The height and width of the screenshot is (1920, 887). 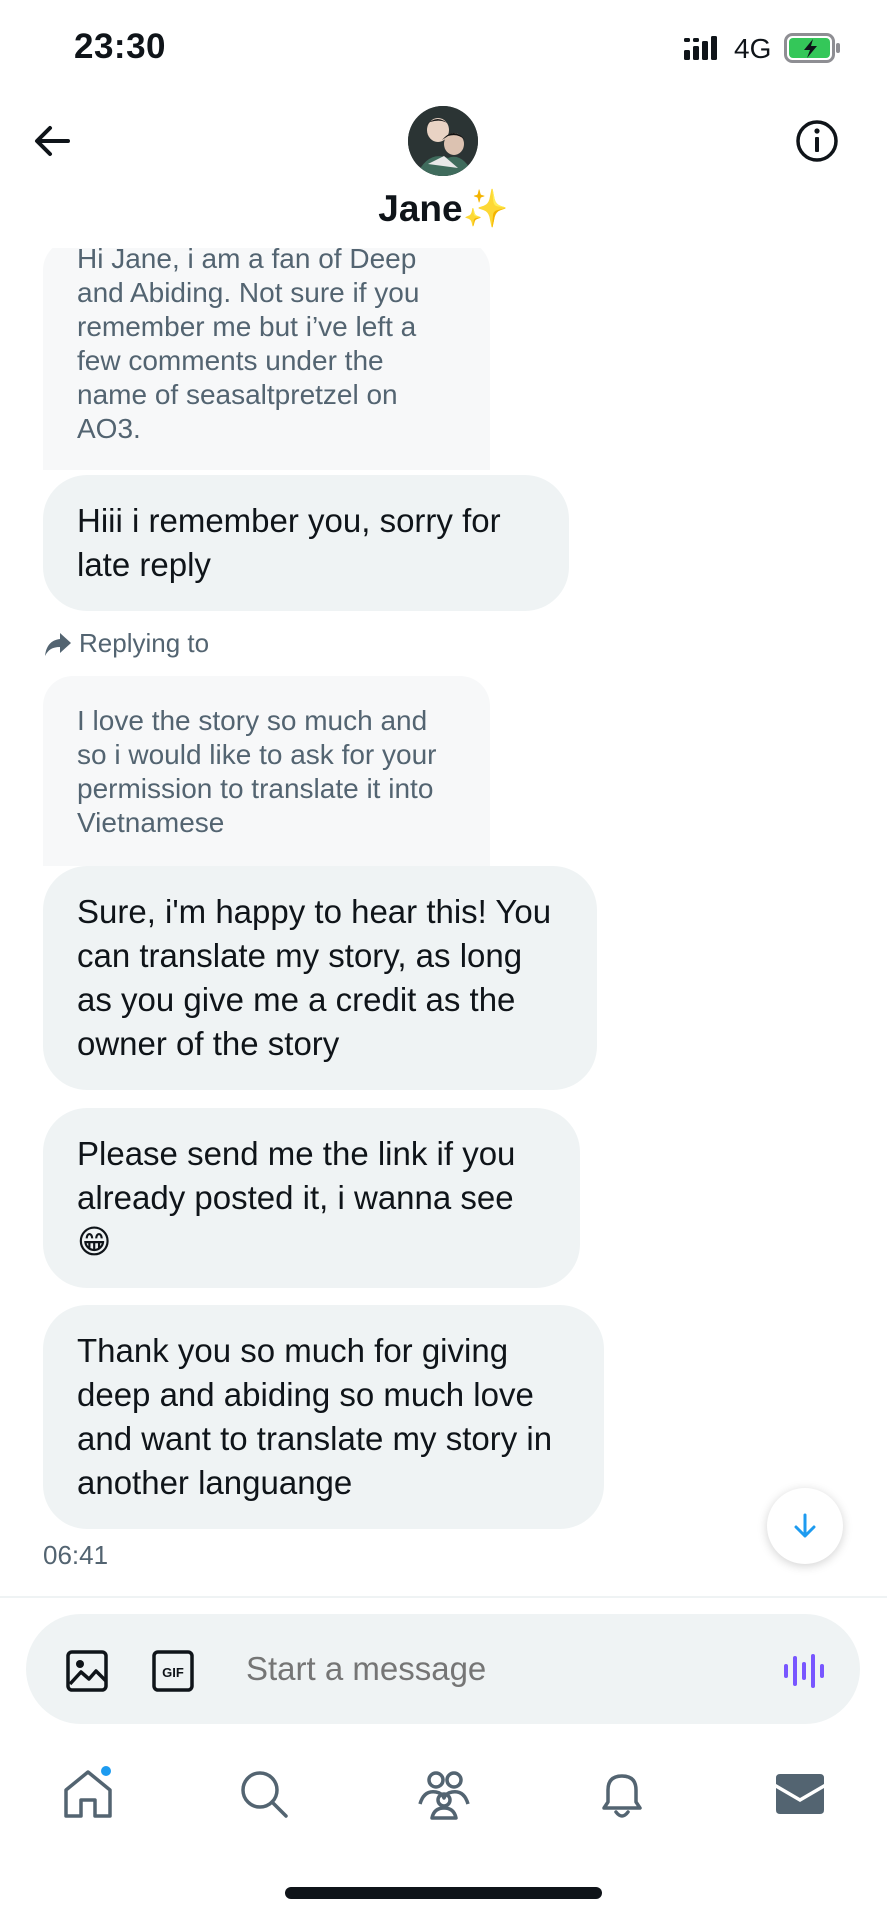 I want to click on image-icon, so click(x=87, y=1671).